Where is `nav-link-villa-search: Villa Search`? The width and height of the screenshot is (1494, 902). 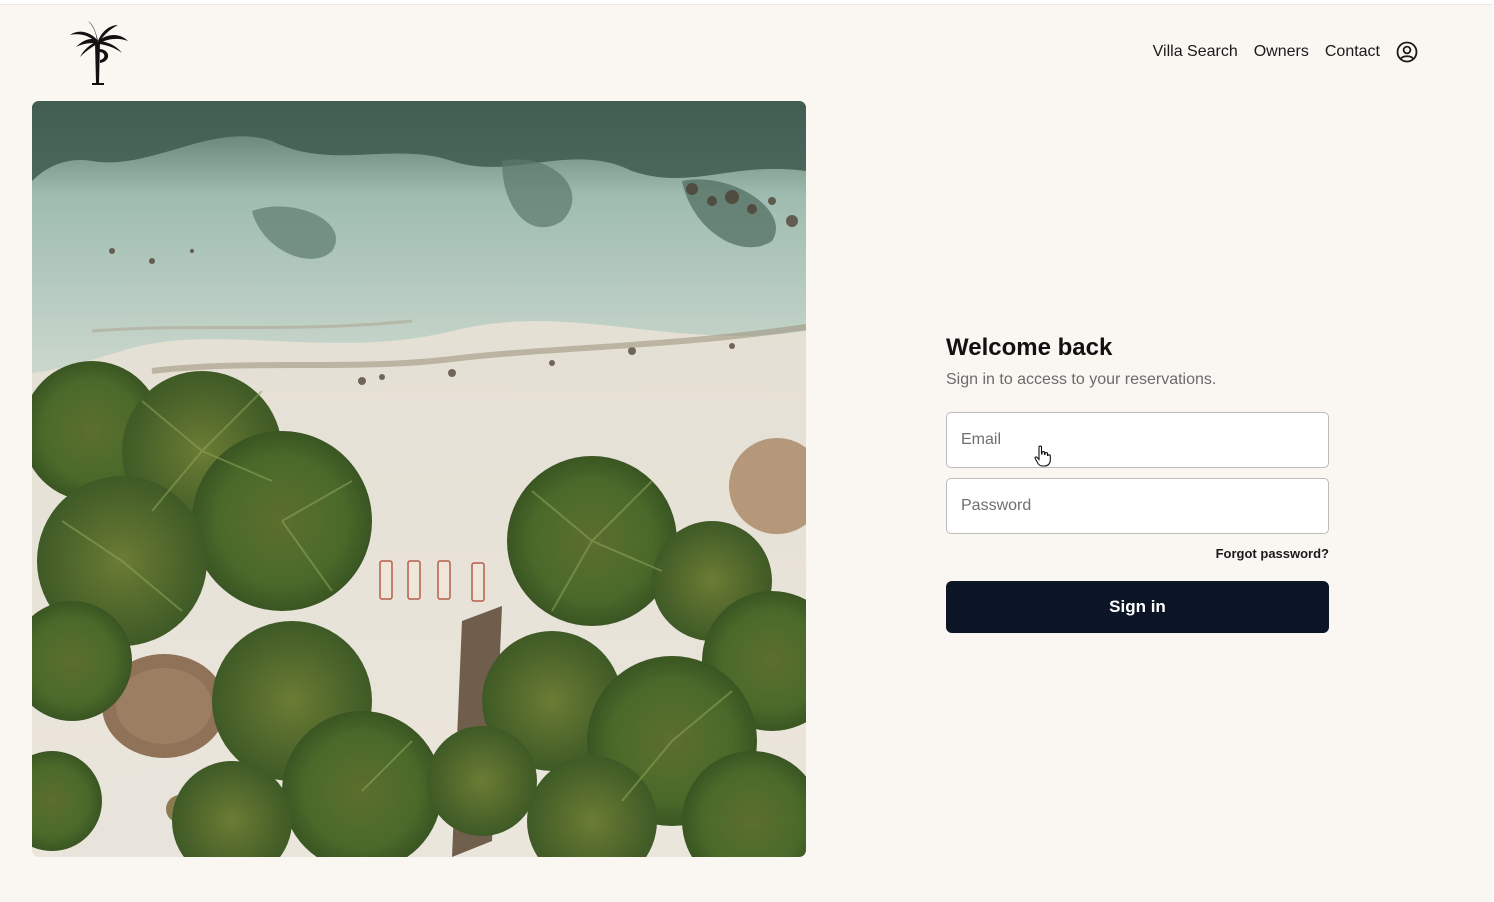
nav-link-villa-search: Villa Search is located at coordinates (1195, 52).